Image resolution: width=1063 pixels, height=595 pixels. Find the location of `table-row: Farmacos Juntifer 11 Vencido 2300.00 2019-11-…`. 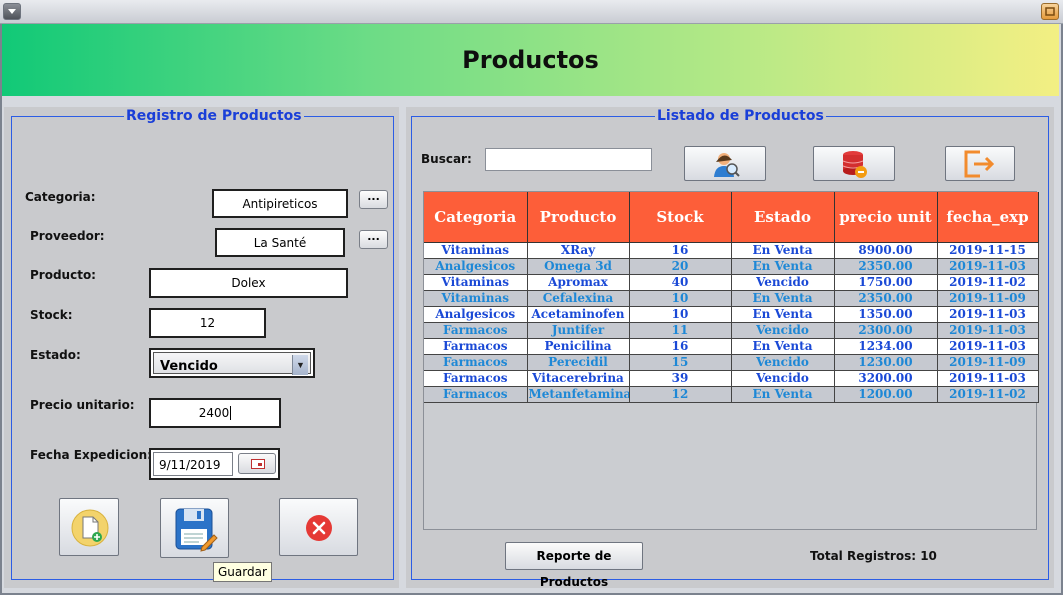

table-row: Farmacos Juntifer 11 Vencido 2300.00 2019-11-… is located at coordinates (731, 330).